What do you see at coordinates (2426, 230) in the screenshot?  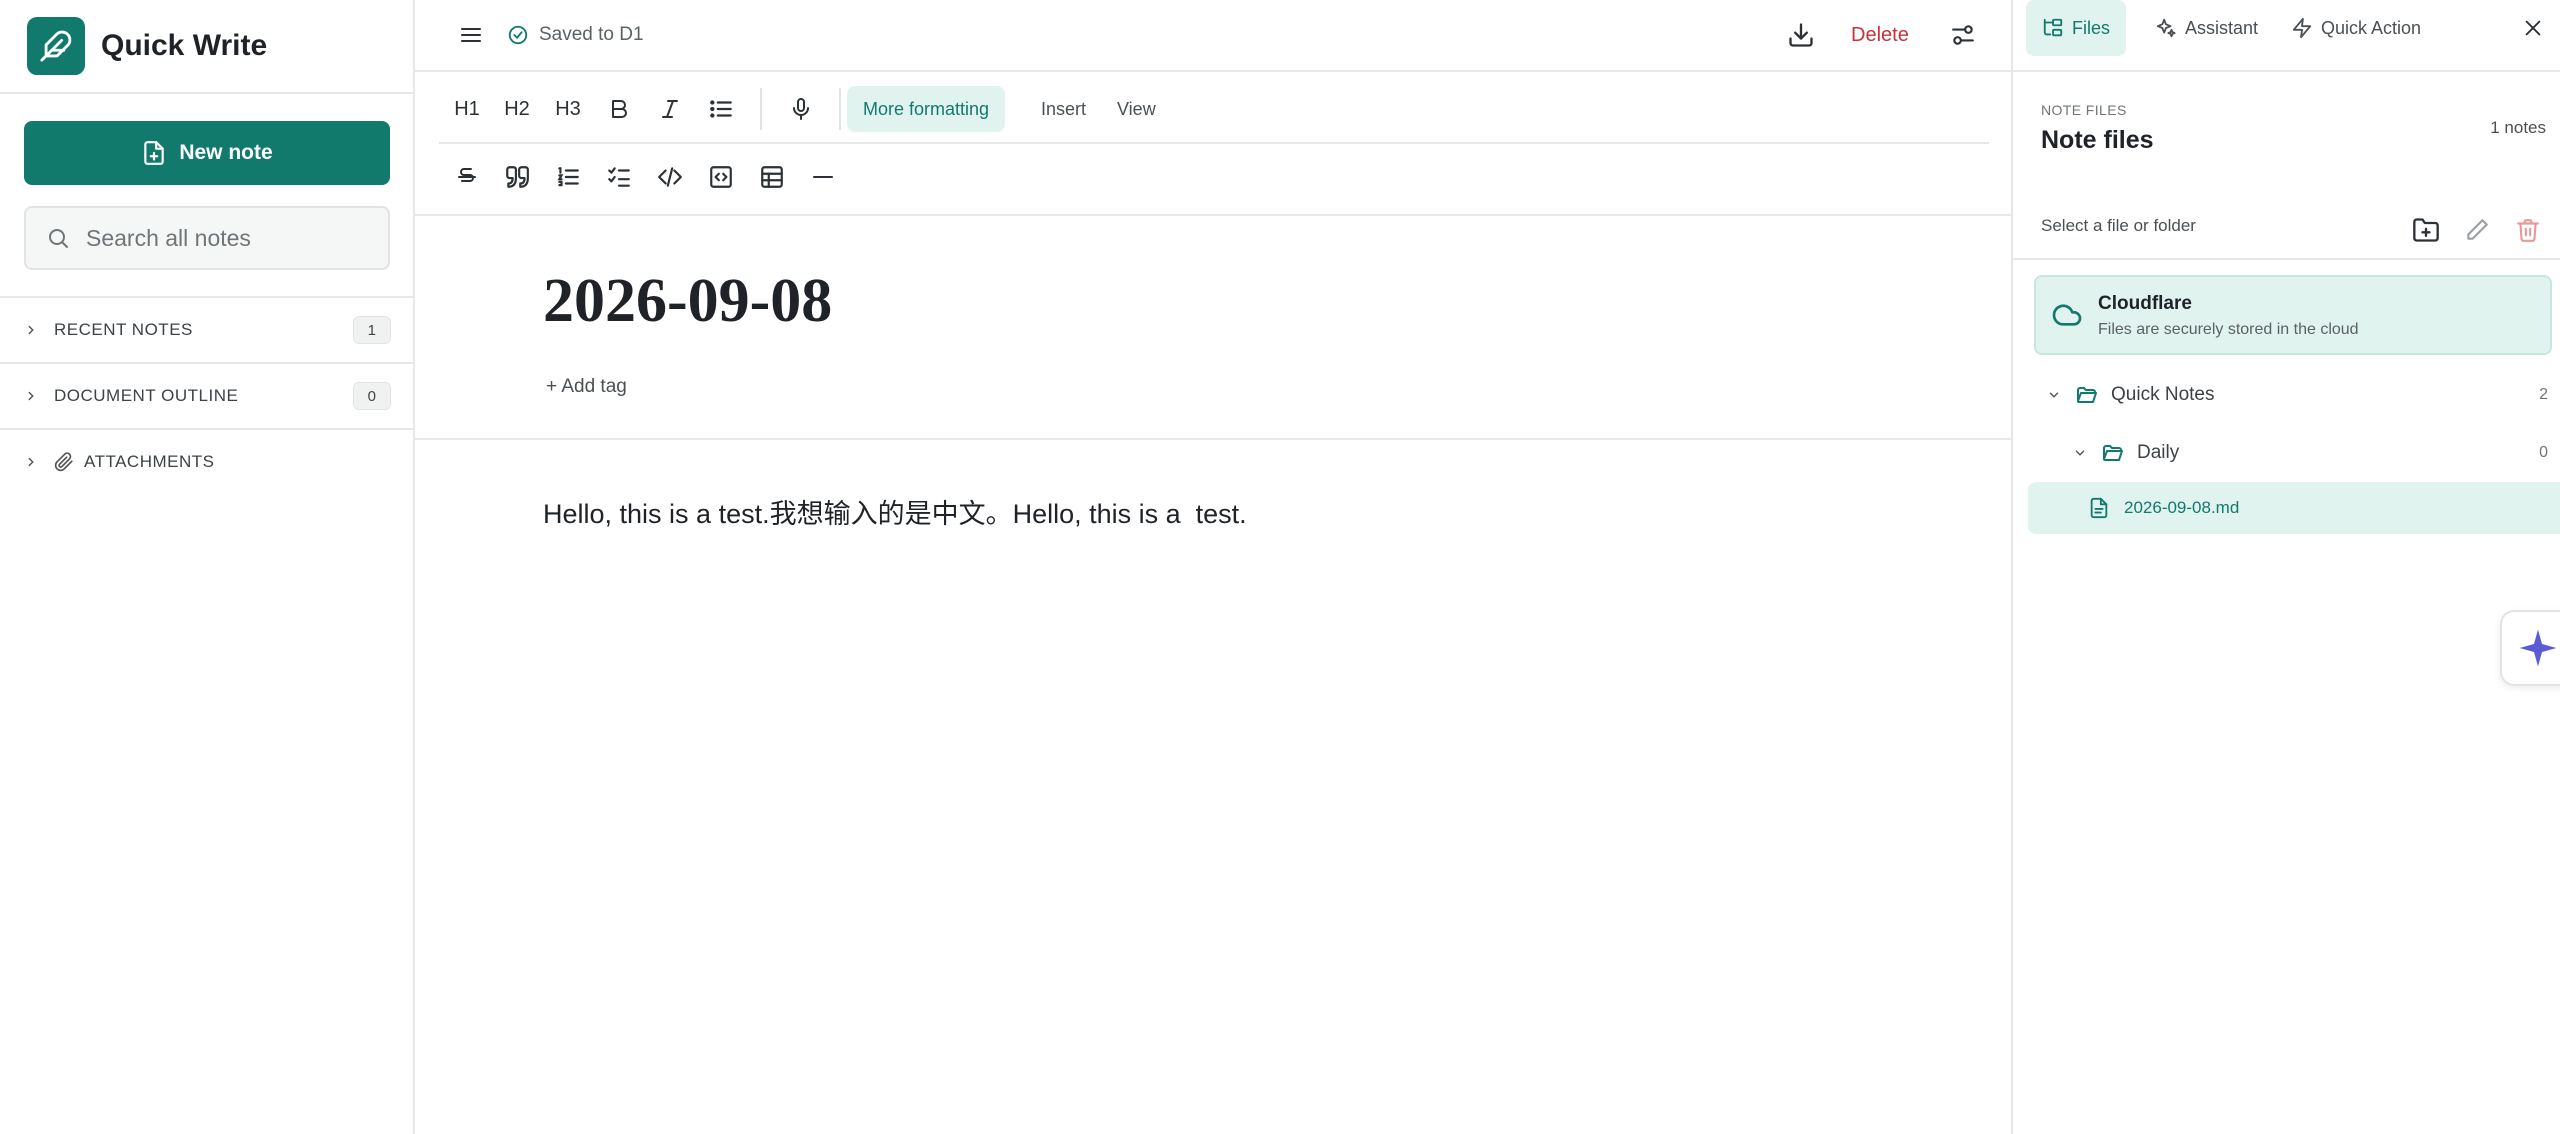 I see `new-folder-button` at bounding box center [2426, 230].